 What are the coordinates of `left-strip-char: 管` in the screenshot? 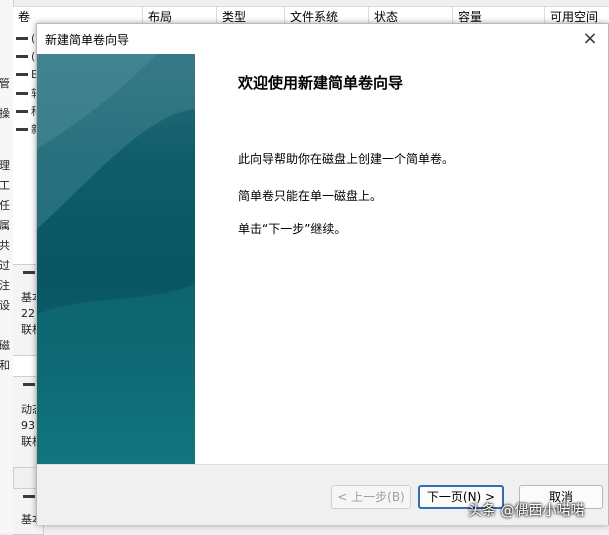 It's located at (6, 84).